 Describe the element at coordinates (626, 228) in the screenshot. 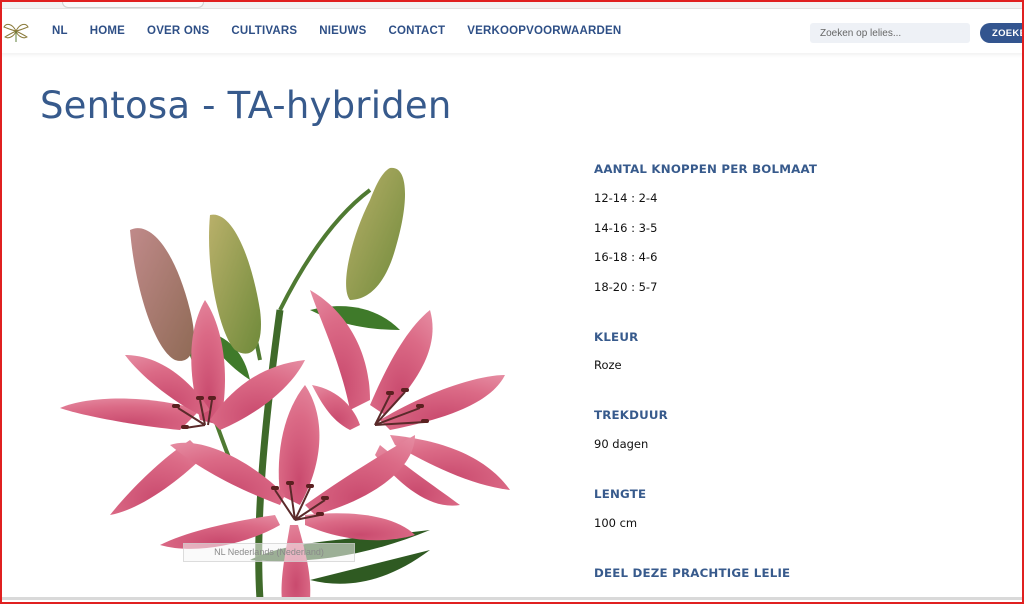

I see `value-knoppen-2: 14-16 : 3-5` at that location.